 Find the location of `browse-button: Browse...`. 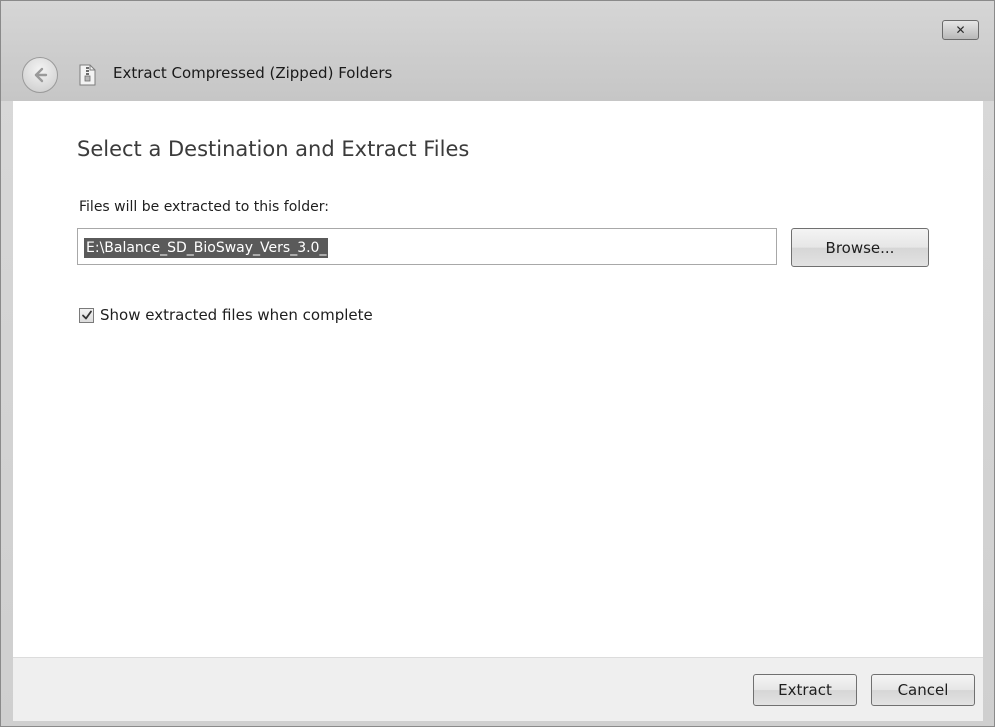

browse-button: Browse... is located at coordinates (860, 247).